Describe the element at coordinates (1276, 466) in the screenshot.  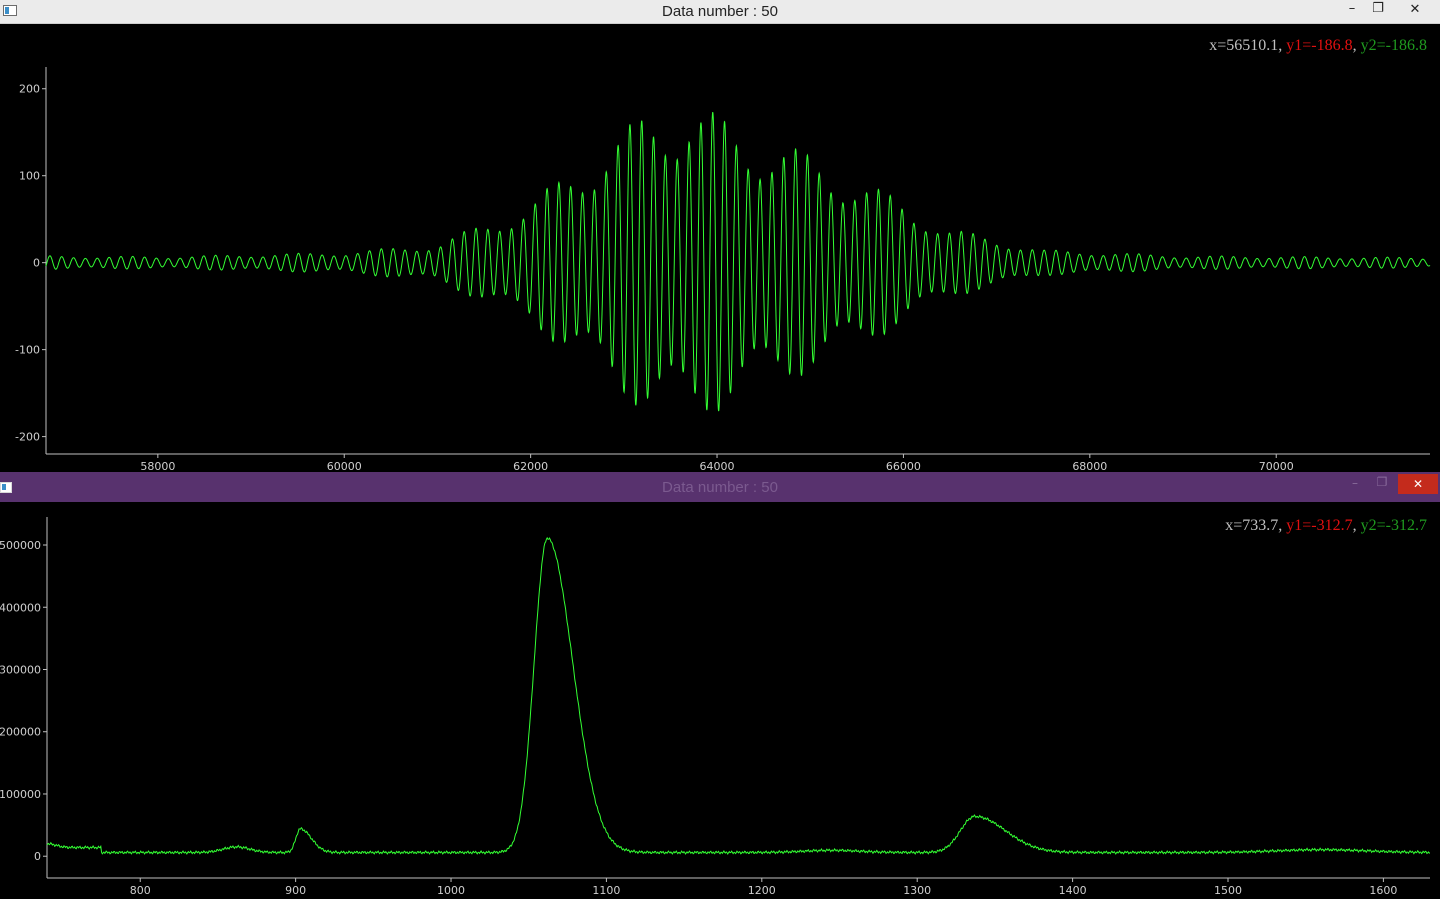
I see `x-tick-label: 70000` at that location.